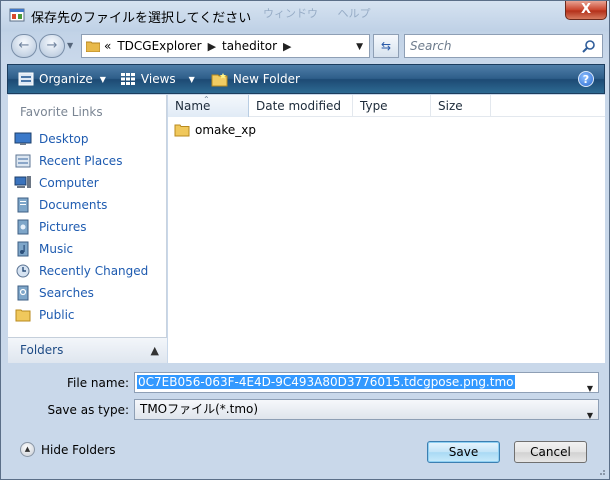 Image resolution: width=610 pixels, height=480 pixels. Describe the element at coordinates (70, 45) in the screenshot. I see `recent-pages-dropdown-icon: ▼` at that location.